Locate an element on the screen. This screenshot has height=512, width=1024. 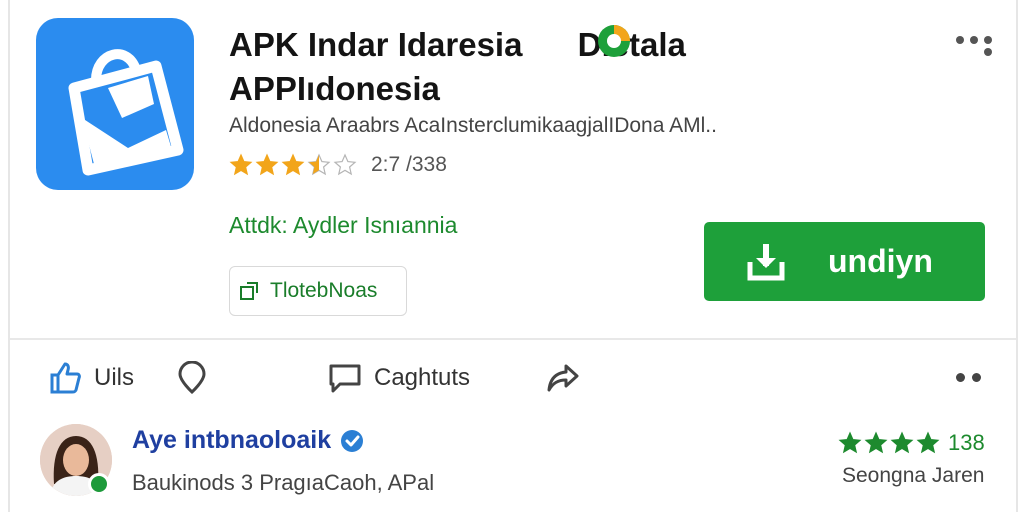
tag-button-label: TlotebNoas is located at coordinates (324, 290).